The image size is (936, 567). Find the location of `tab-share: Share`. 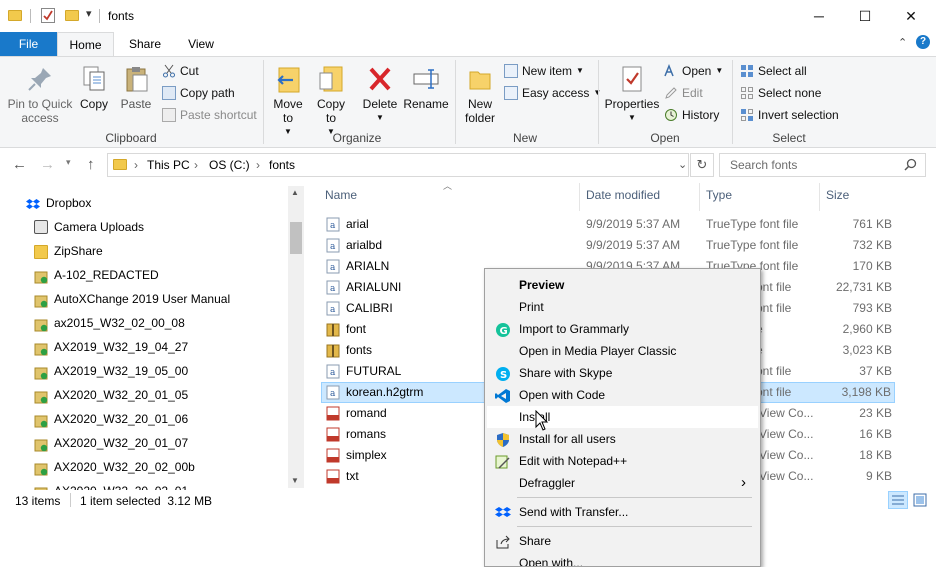

tab-share: Share is located at coordinates (145, 44).